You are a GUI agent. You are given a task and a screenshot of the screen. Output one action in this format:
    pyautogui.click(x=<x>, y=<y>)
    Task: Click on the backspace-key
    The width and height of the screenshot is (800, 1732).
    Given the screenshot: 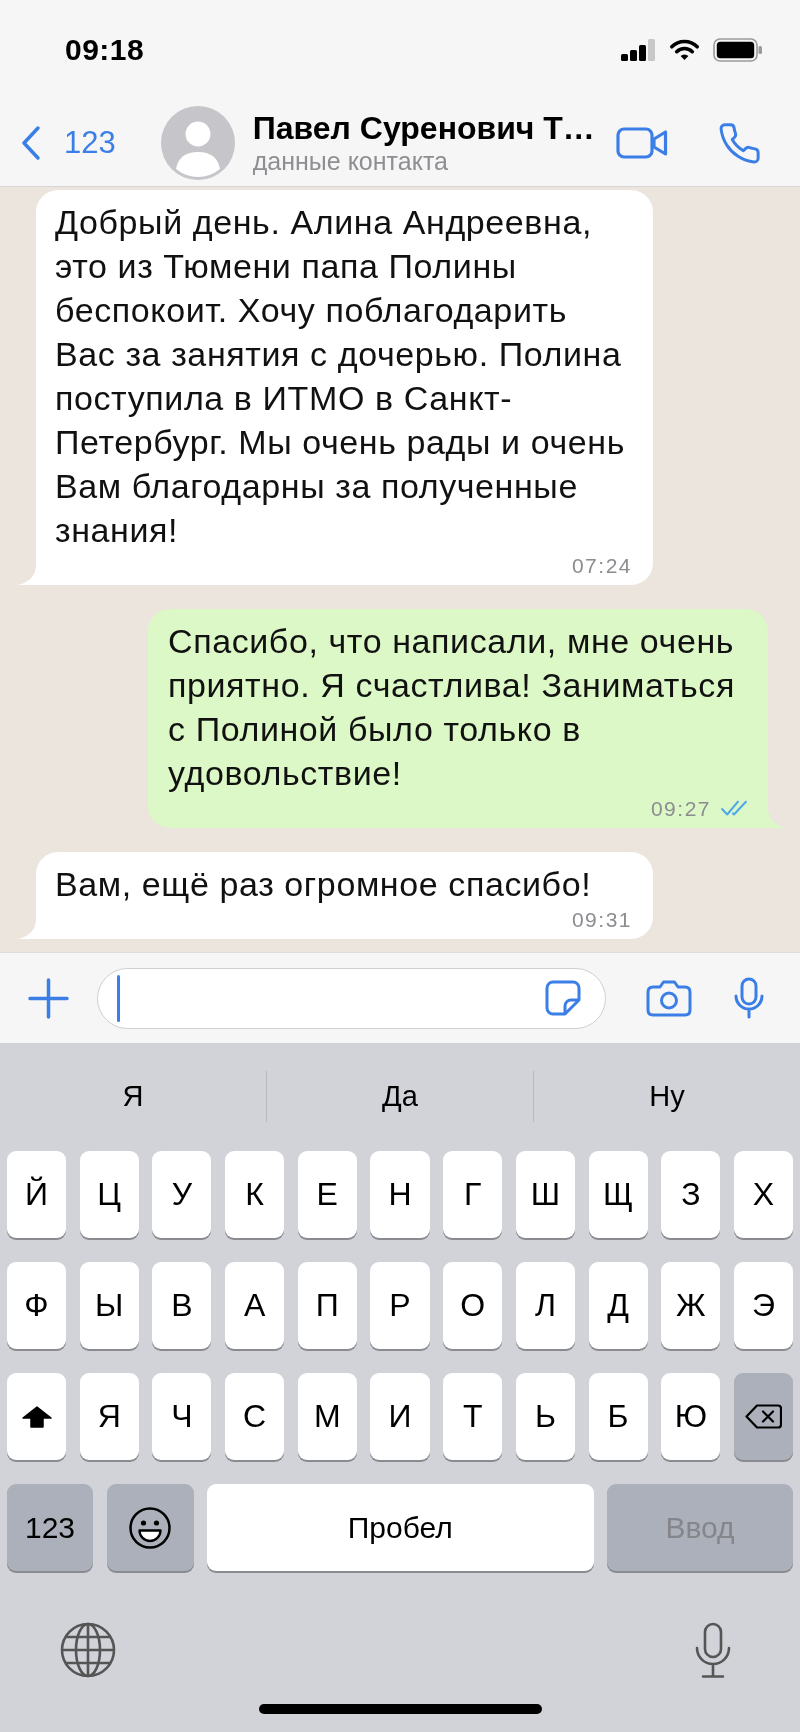 What is the action you would take?
    pyautogui.click(x=763, y=1416)
    